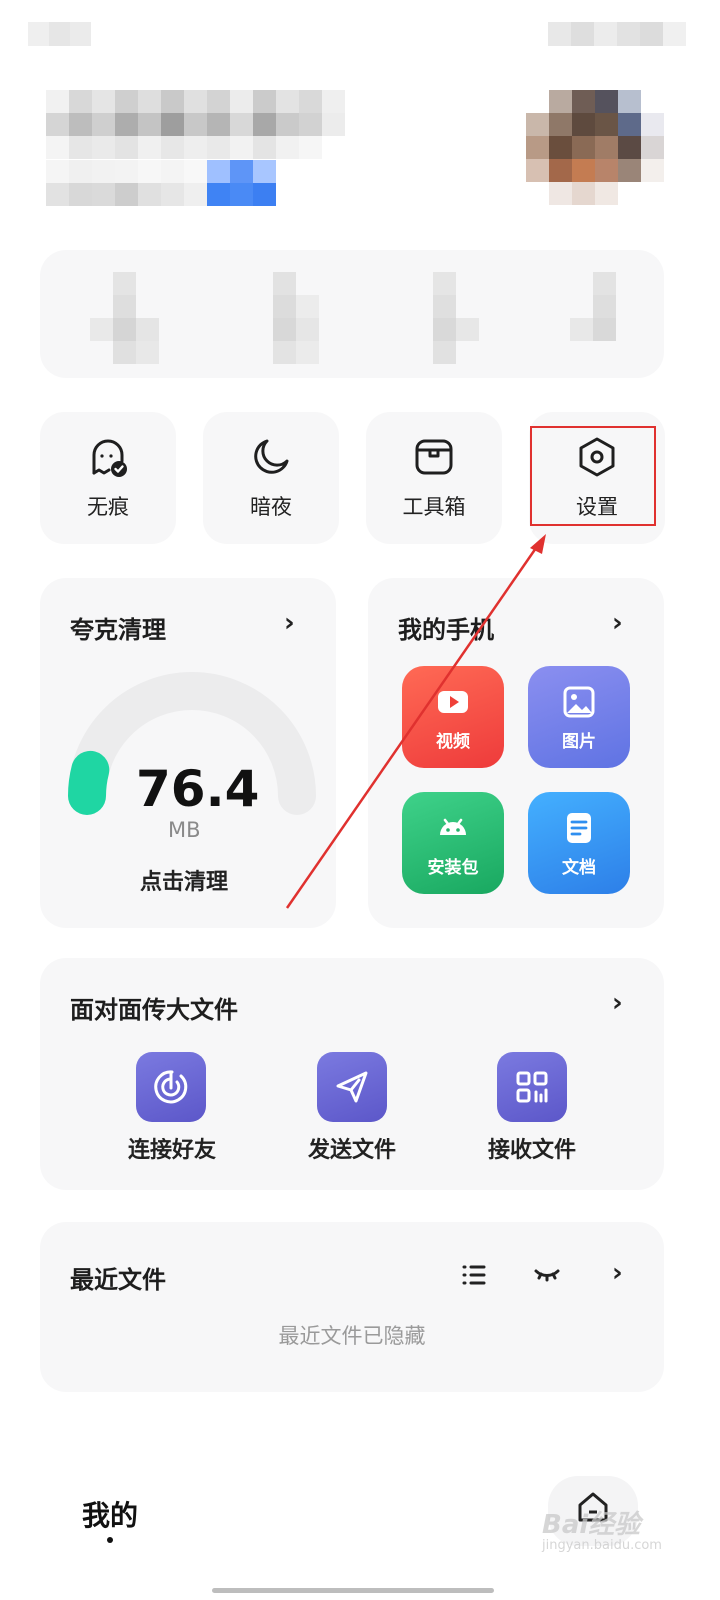 The image size is (720, 1600). What do you see at coordinates (415, 721) in the screenshot?
I see `annotation-arrow` at bounding box center [415, 721].